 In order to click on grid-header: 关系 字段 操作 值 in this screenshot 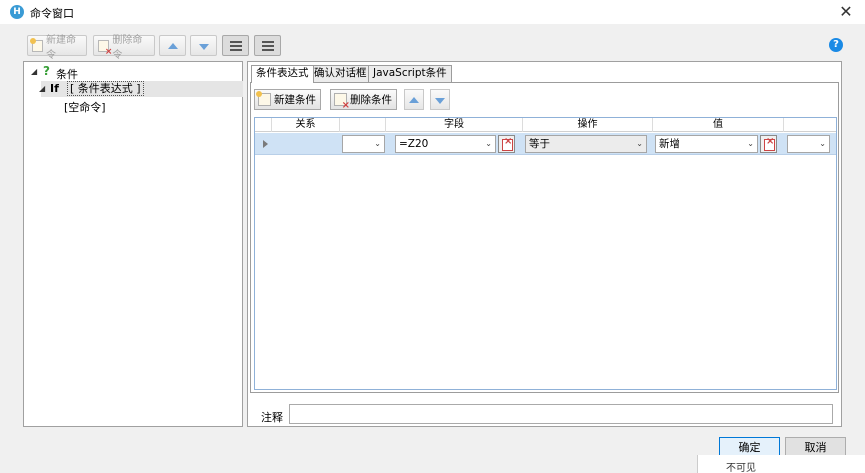, I will do `click(545, 125)`.